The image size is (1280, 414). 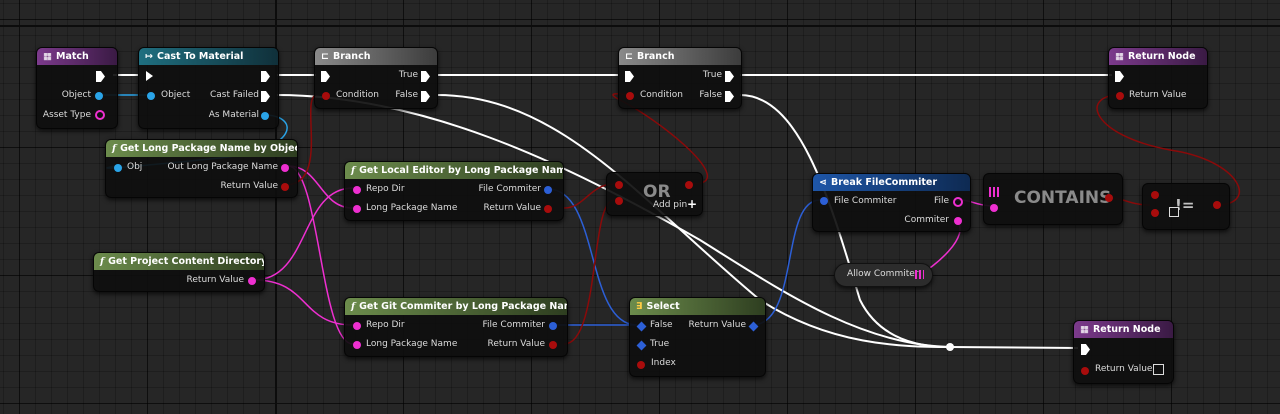 I want to click on or-input-a-pin, so click(x=619, y=185).